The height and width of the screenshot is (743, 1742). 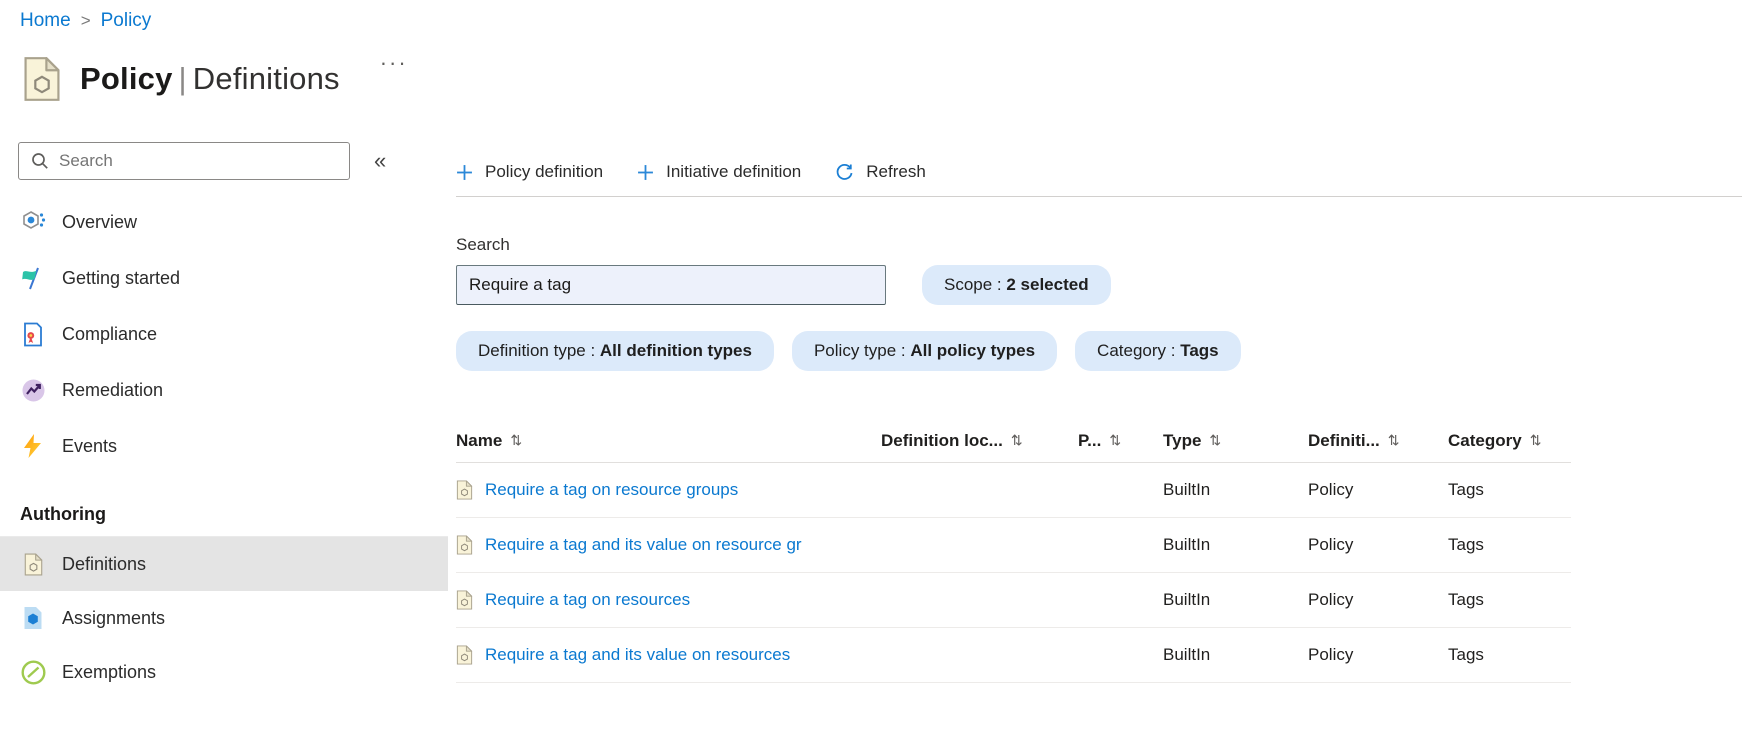 What do you see at coordinates (1199, 350) in the screenshot?
I see `pill-value: Tags` at bounding box center [1199, 350].